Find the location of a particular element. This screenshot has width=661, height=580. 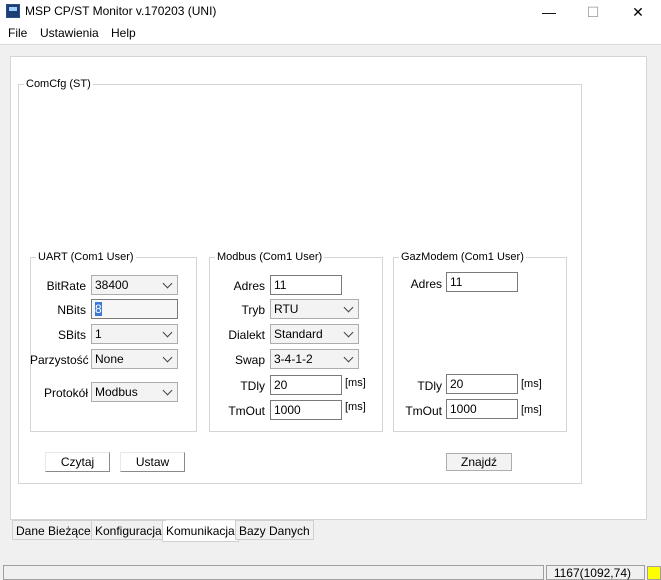

sbits-label: SBits is located at coordinates (71, 335).